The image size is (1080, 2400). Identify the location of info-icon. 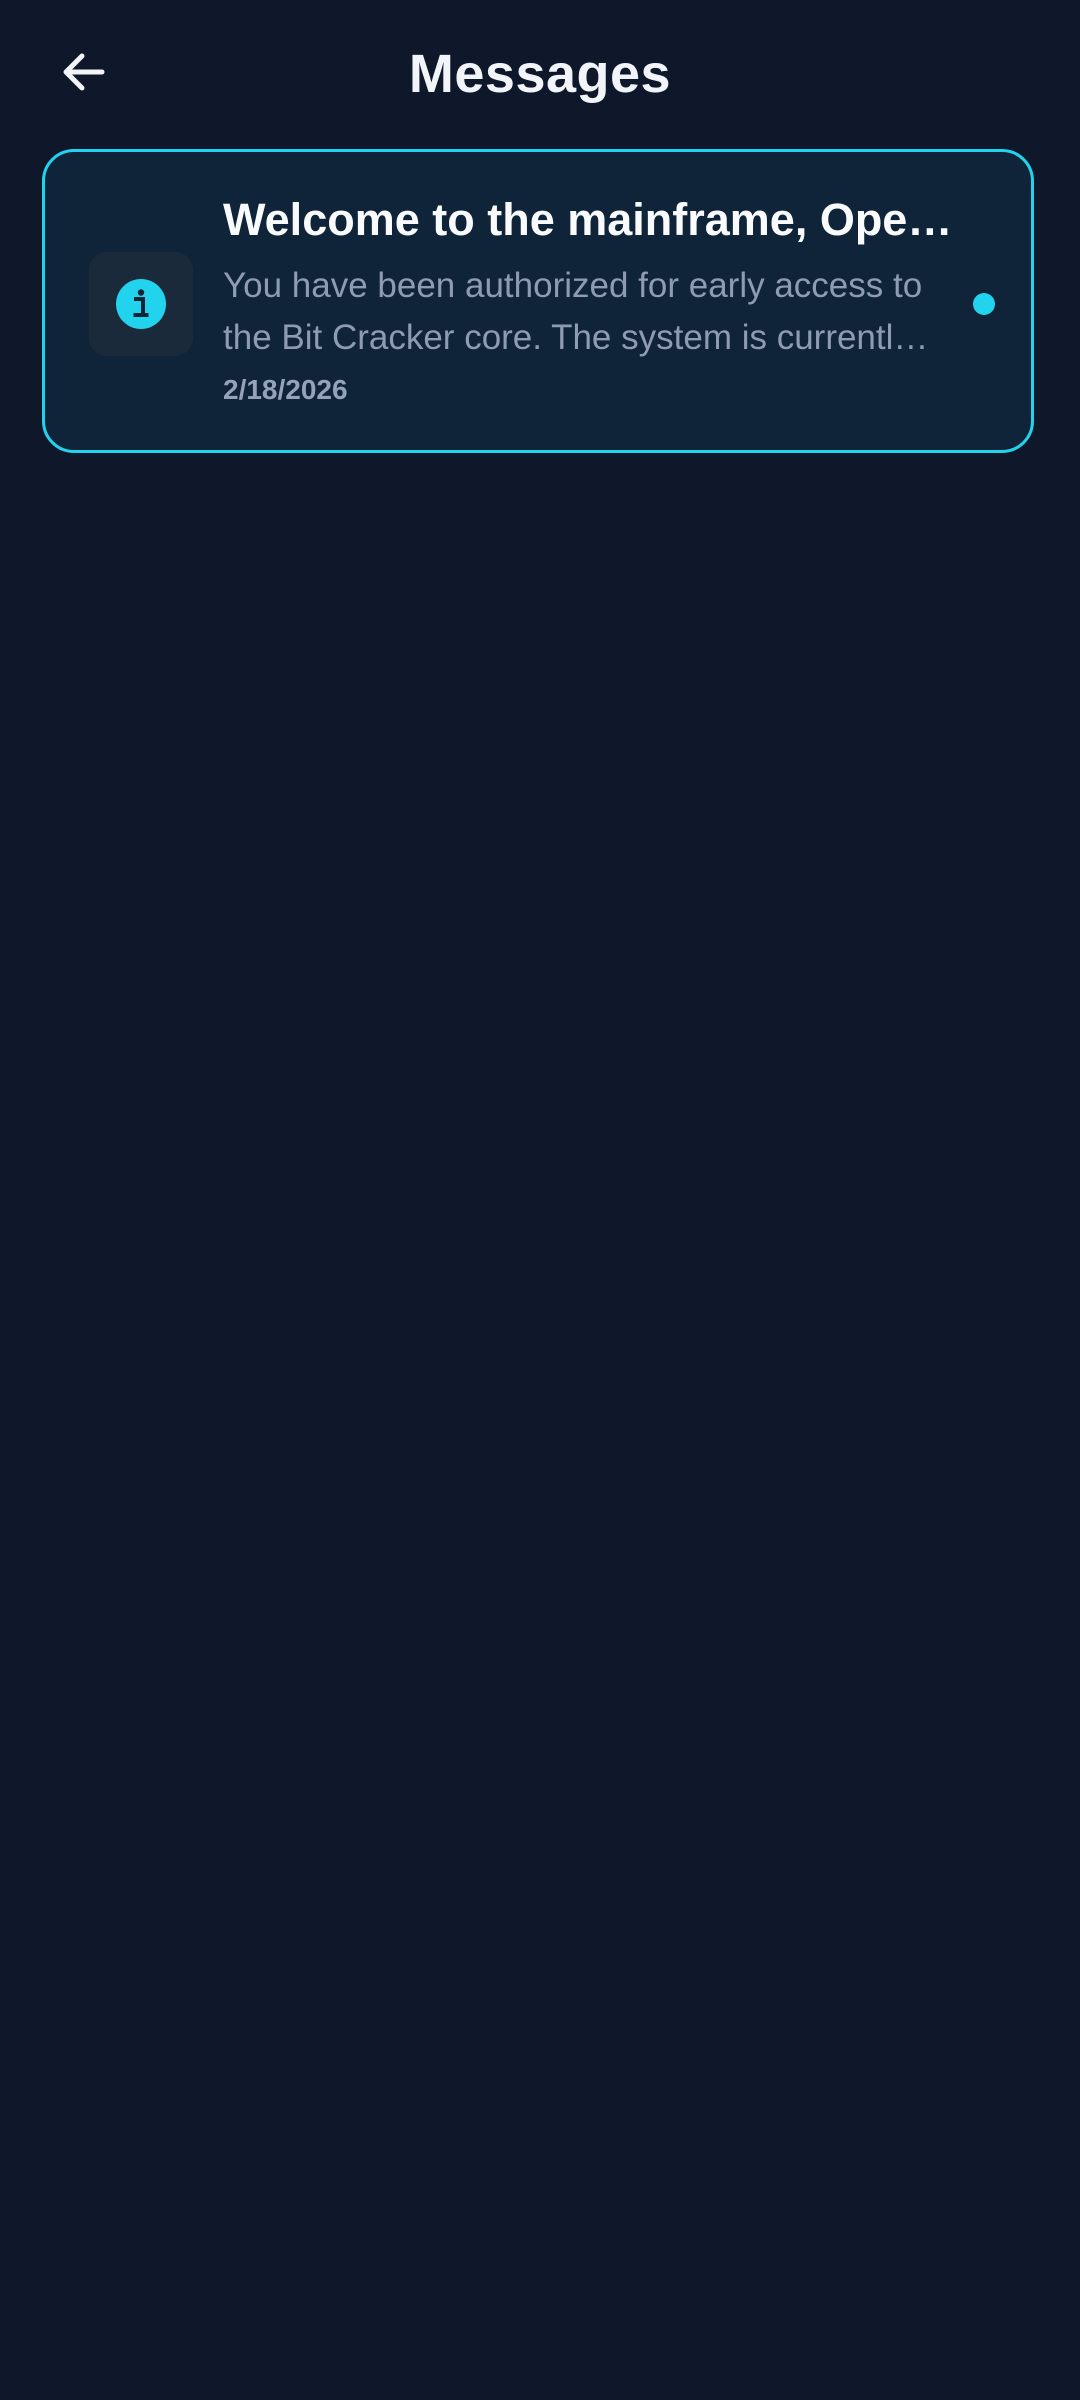
(141, 304).